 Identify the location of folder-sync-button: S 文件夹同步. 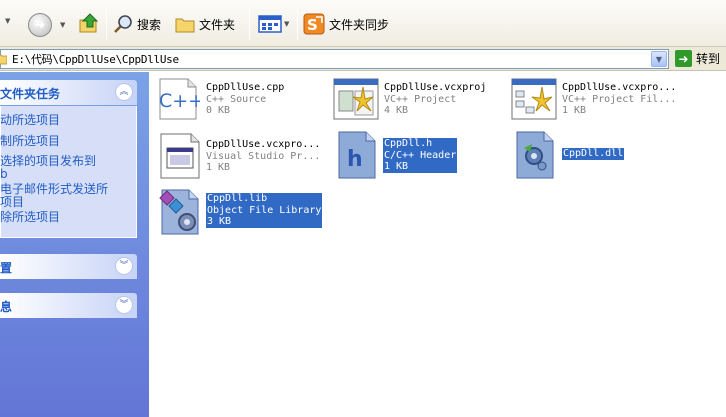
(346, 24).